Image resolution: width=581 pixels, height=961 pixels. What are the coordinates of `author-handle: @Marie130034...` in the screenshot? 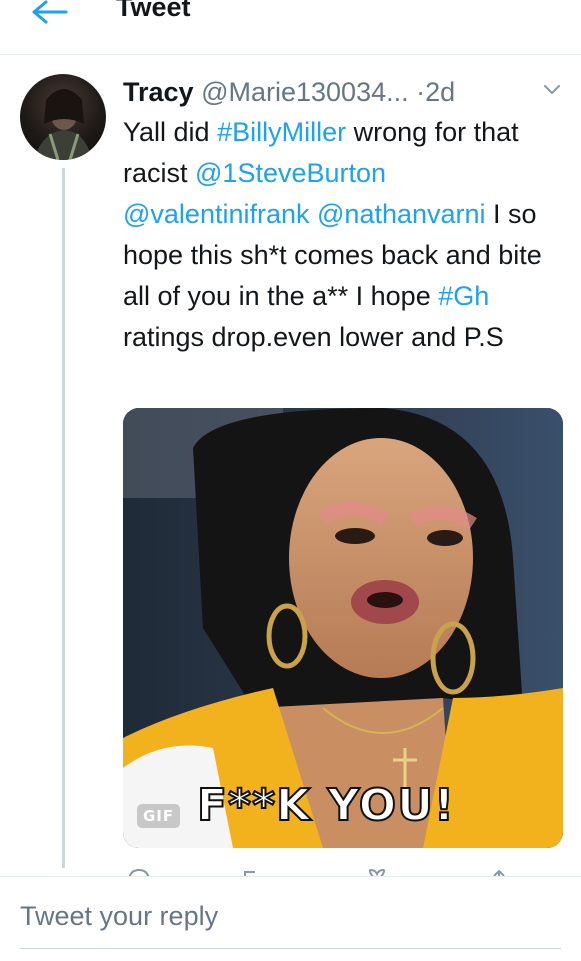 It's located at (305, 92).